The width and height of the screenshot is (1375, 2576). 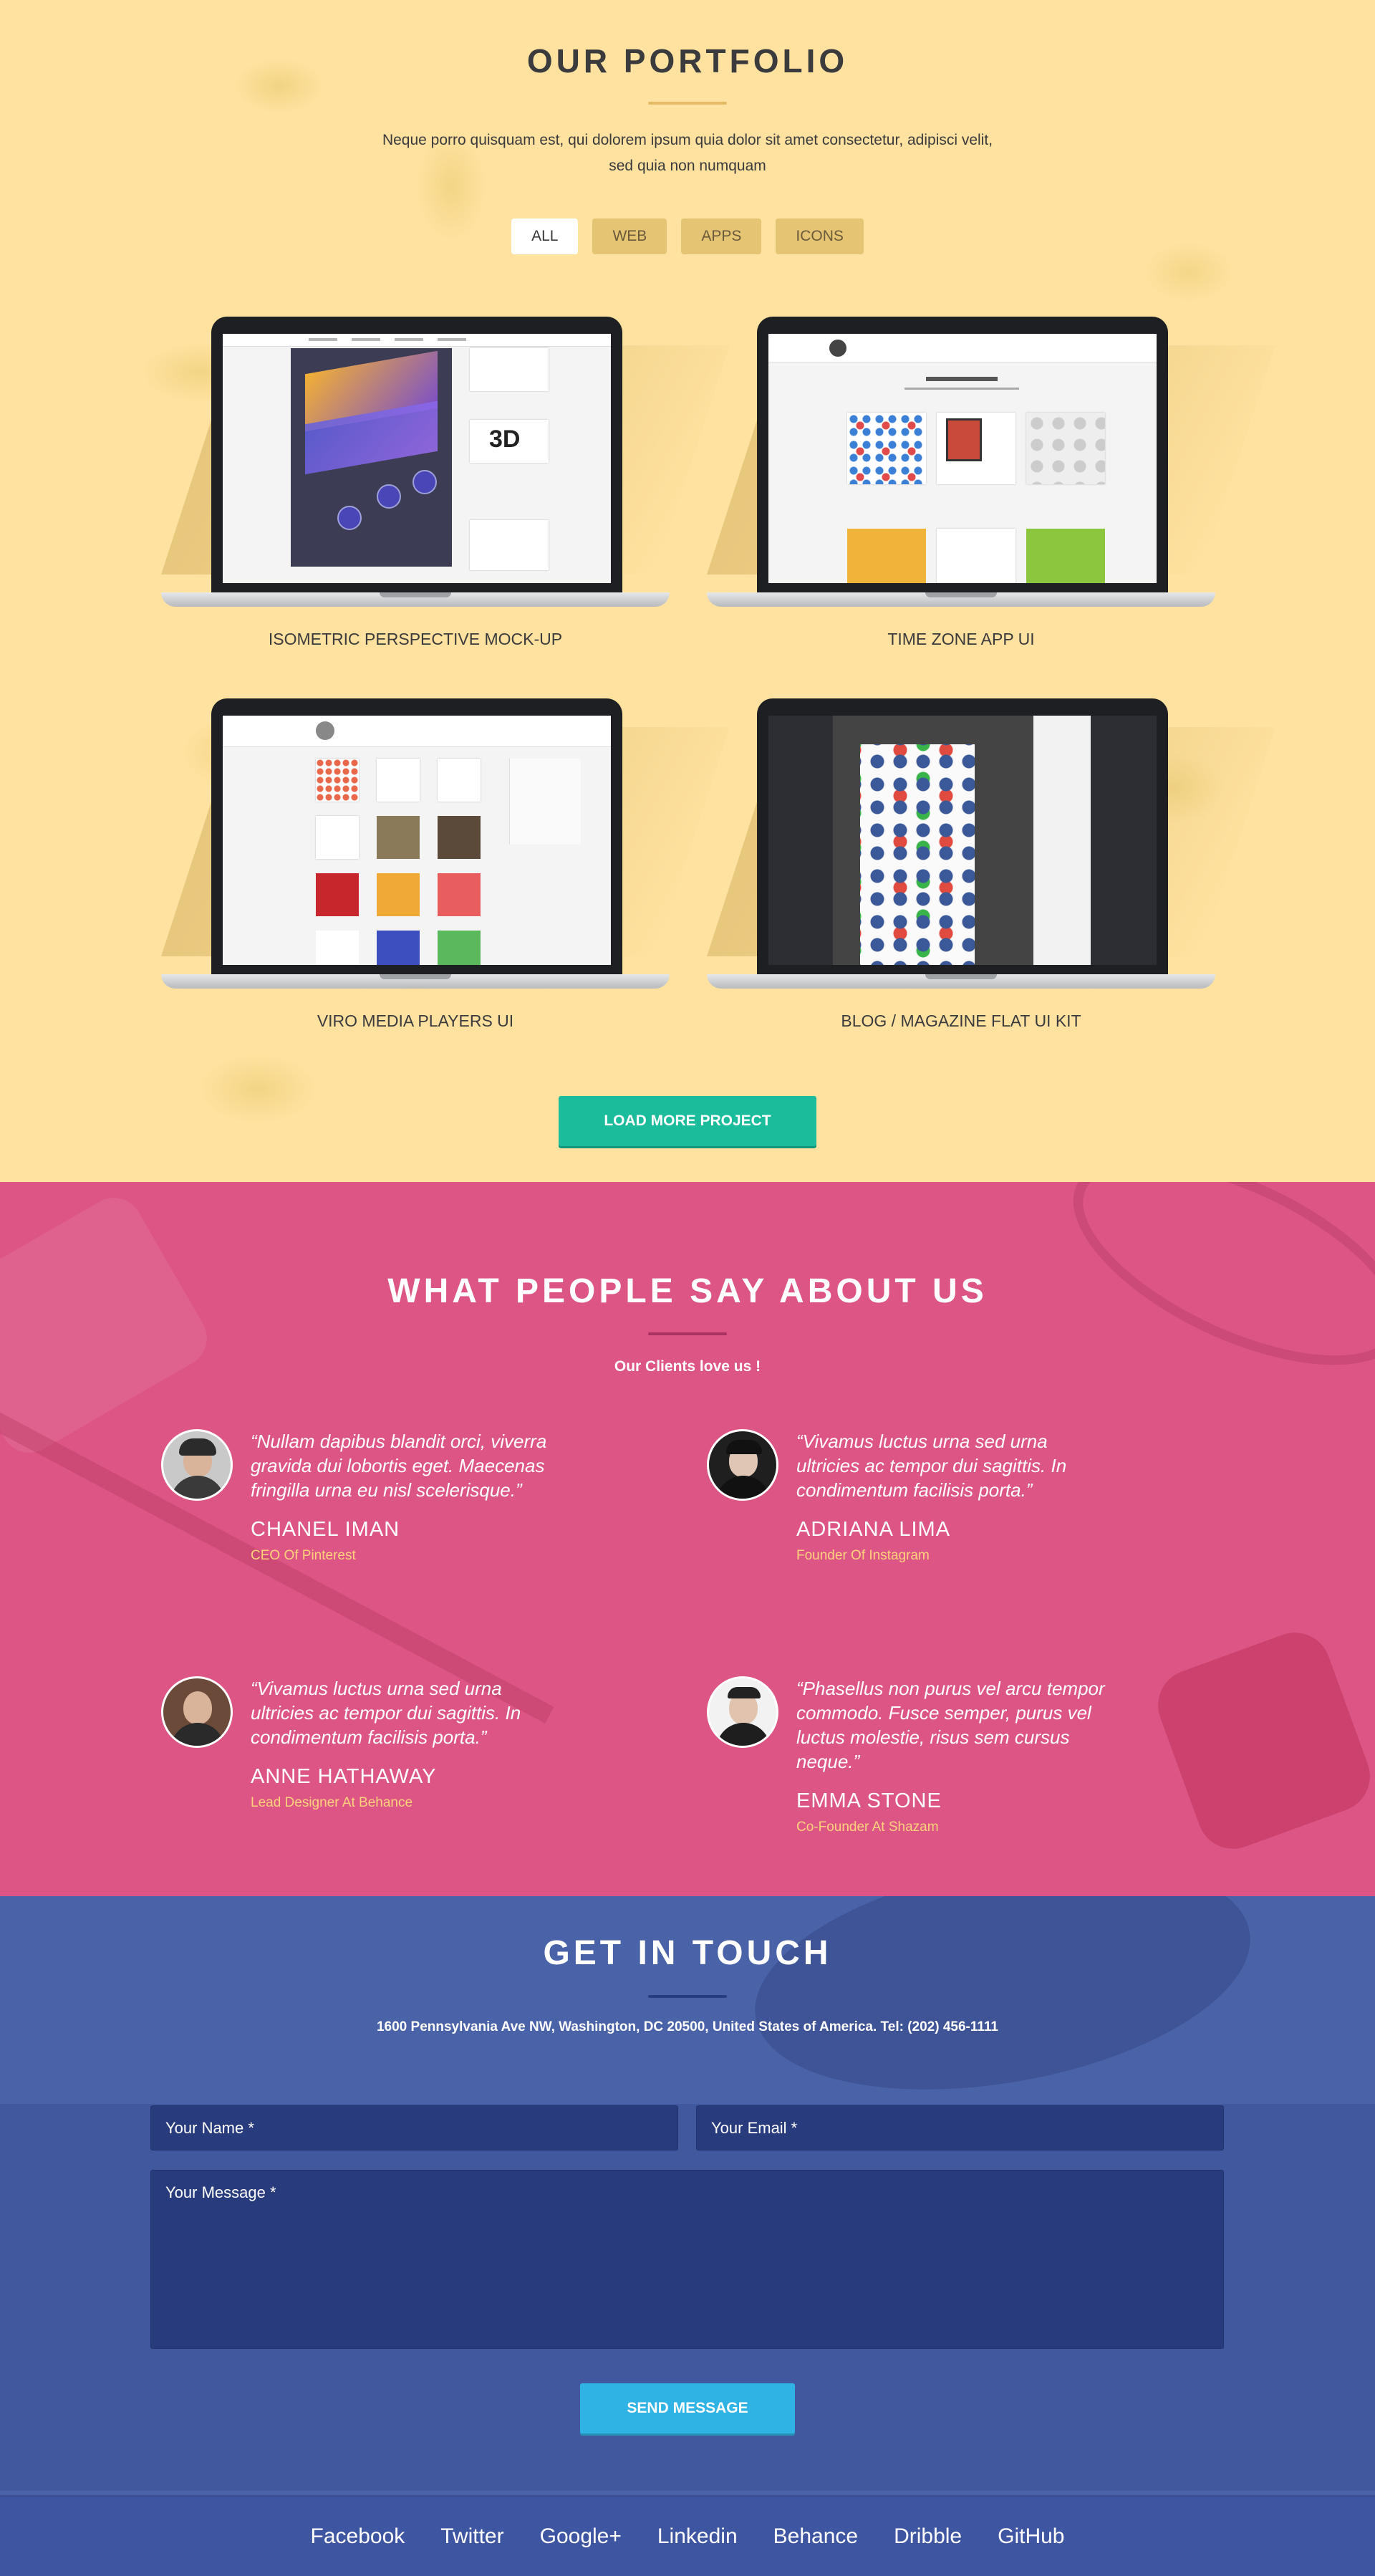 What do you see at coordinates (303, 1556) in the screenshot?
I see `testimonial-role: CEO Of Pinterest` at bounding box center [303, 1556].